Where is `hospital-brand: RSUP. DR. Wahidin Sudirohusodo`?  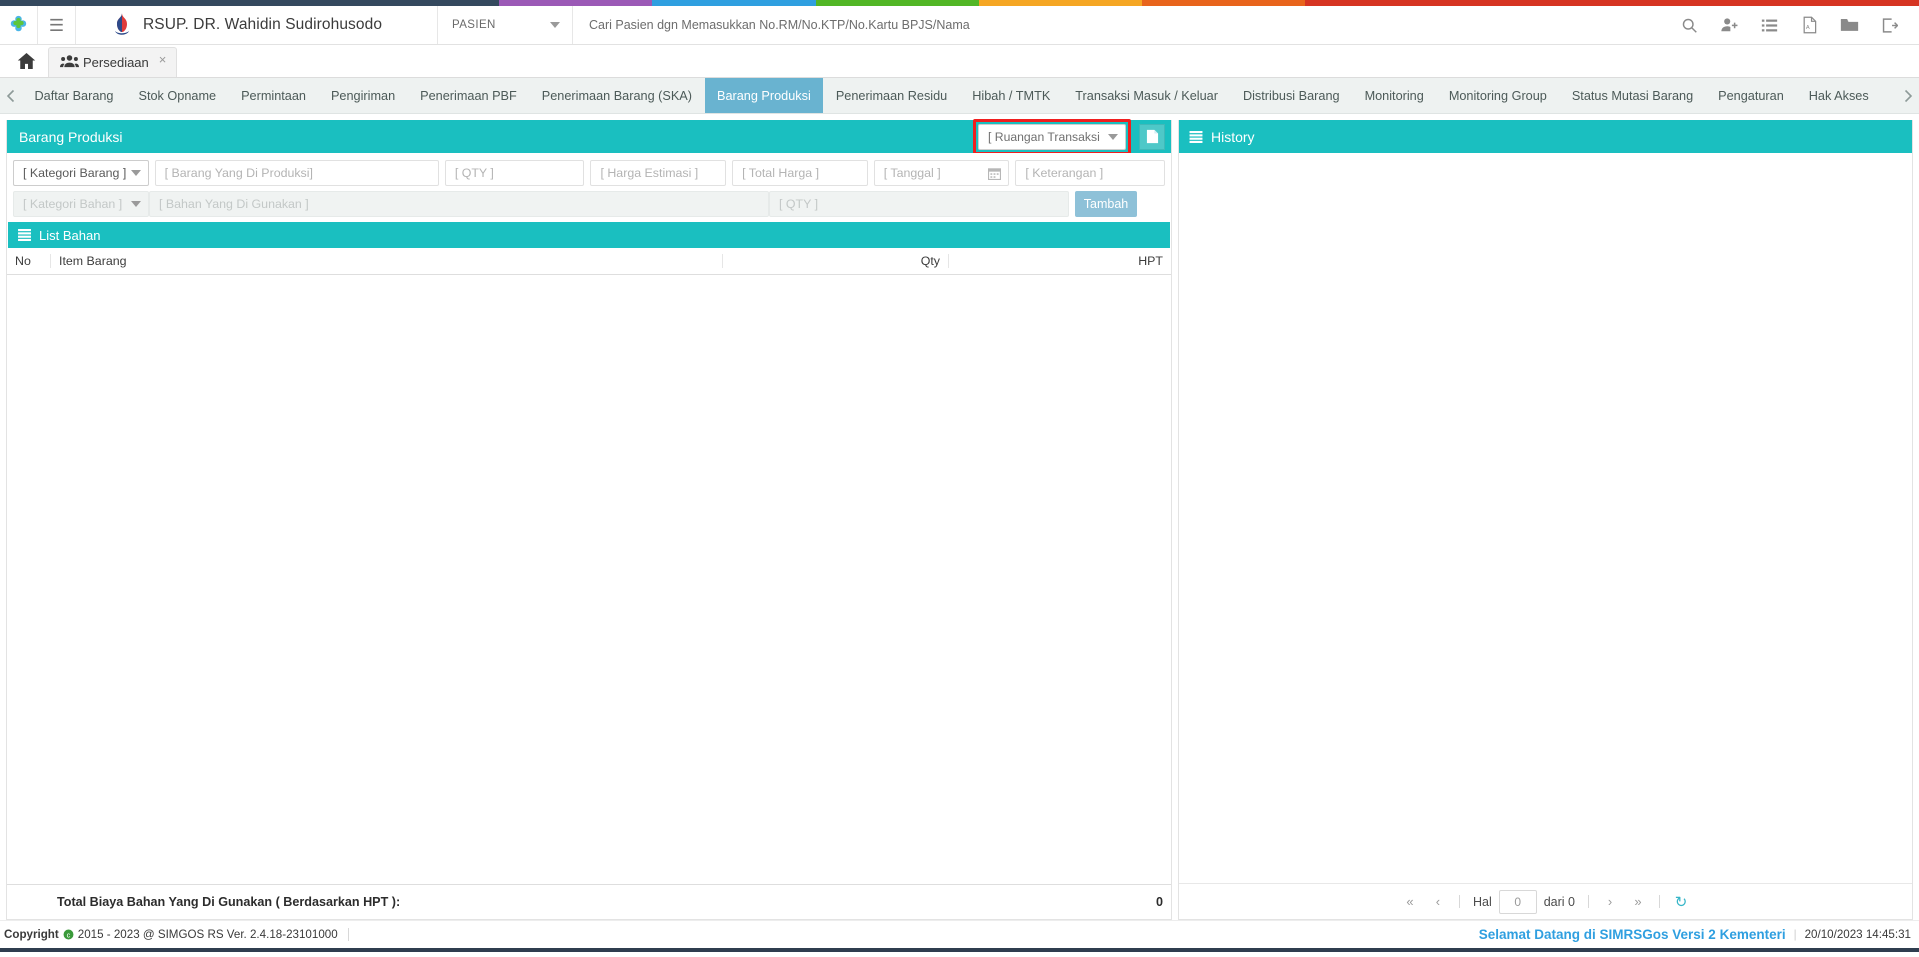 hospital-brand: RSUP. DR. Wahidin Sudirohusodo is located at coordinates (257, 25).